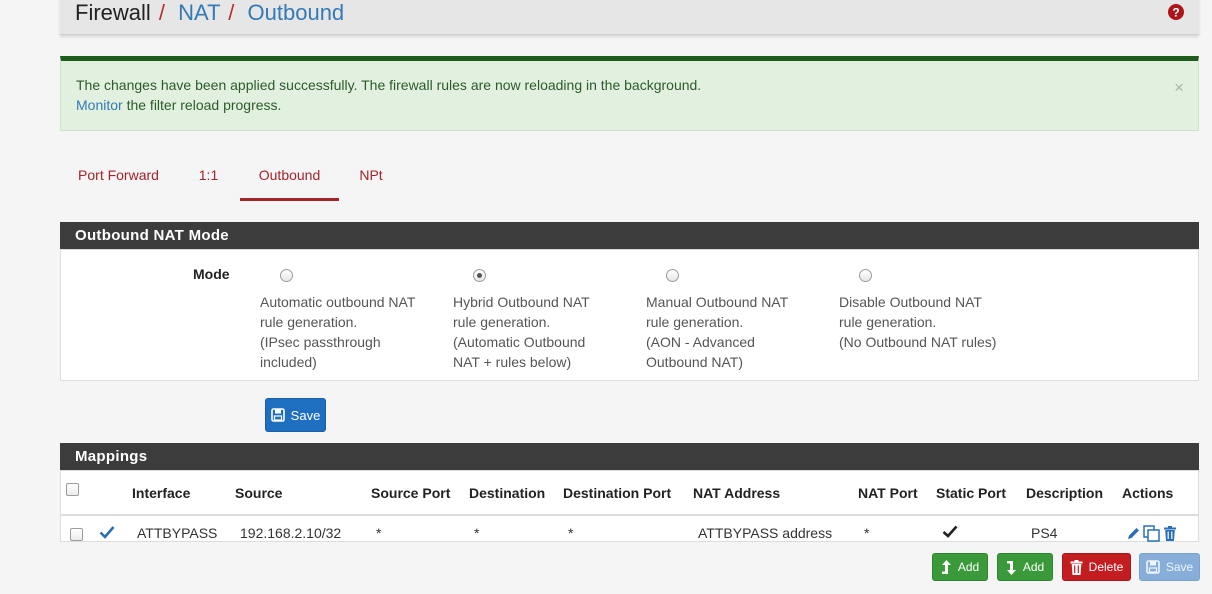 This screenshot has height=594, width=1212. I want to click on save-mode-button: Save, so click(295, 415).